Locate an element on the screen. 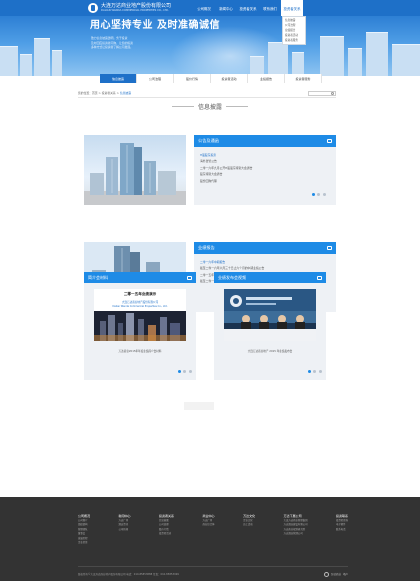  breadcrumb: 您的位置：首页 > 投资者关系 > 信息披露 is located at coordinates (104, 93).